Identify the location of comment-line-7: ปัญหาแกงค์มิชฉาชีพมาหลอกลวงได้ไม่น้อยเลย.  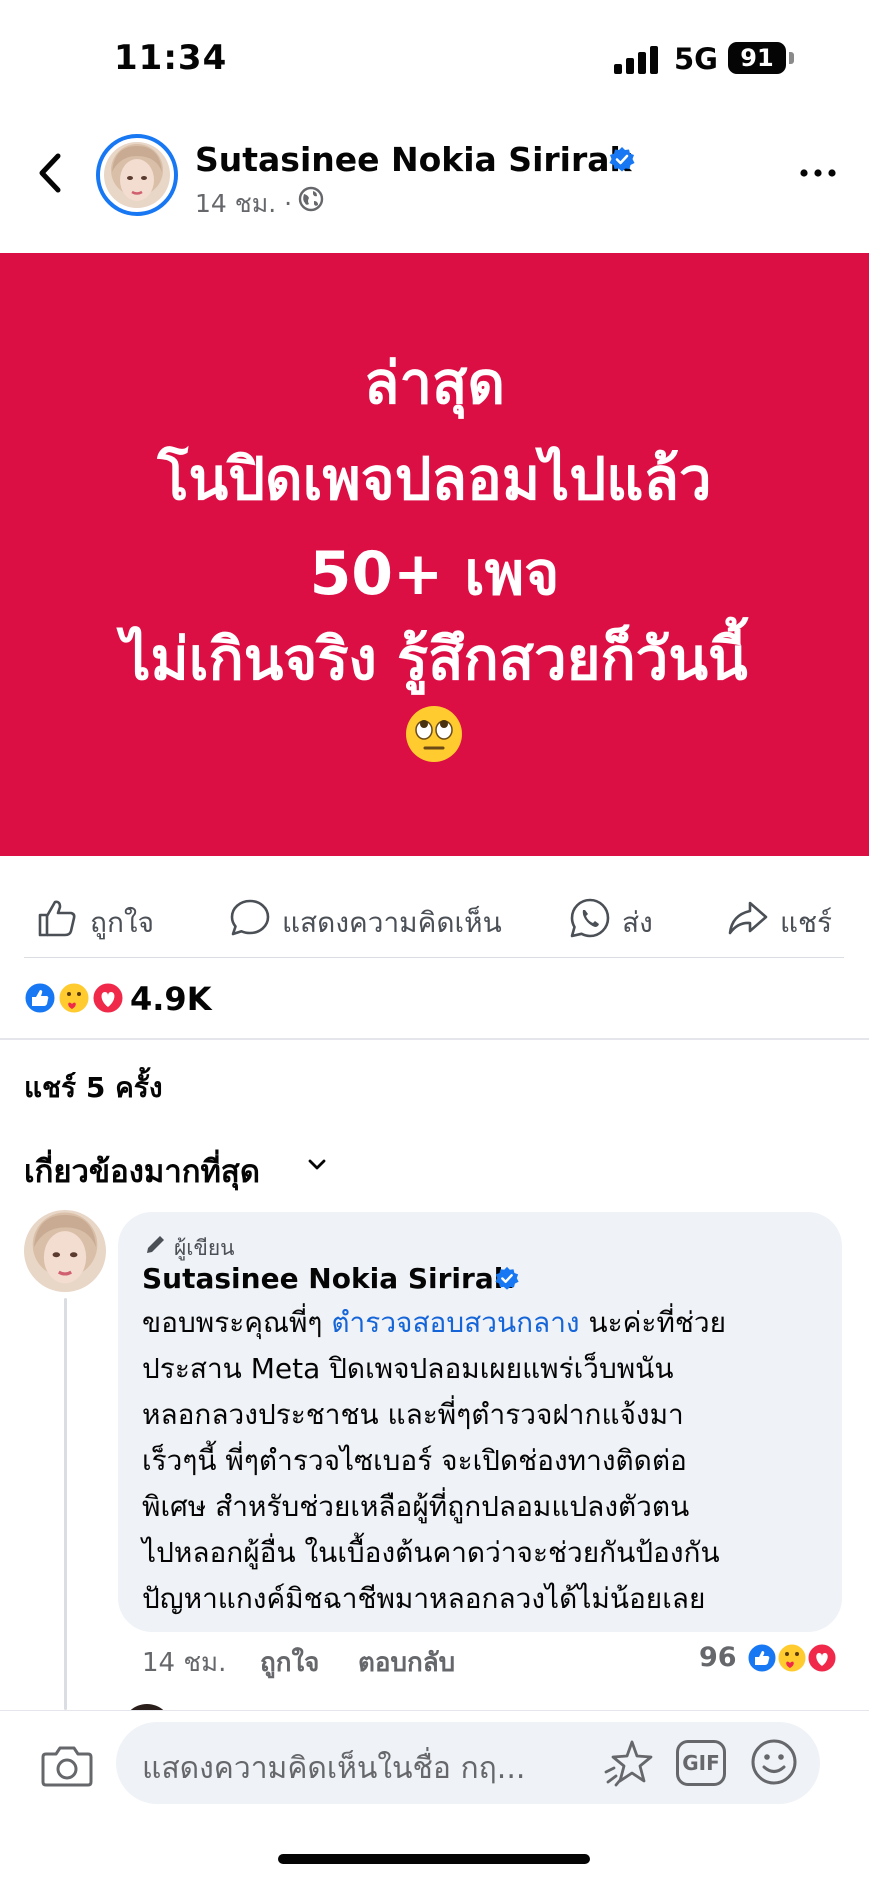
(424, 1598).